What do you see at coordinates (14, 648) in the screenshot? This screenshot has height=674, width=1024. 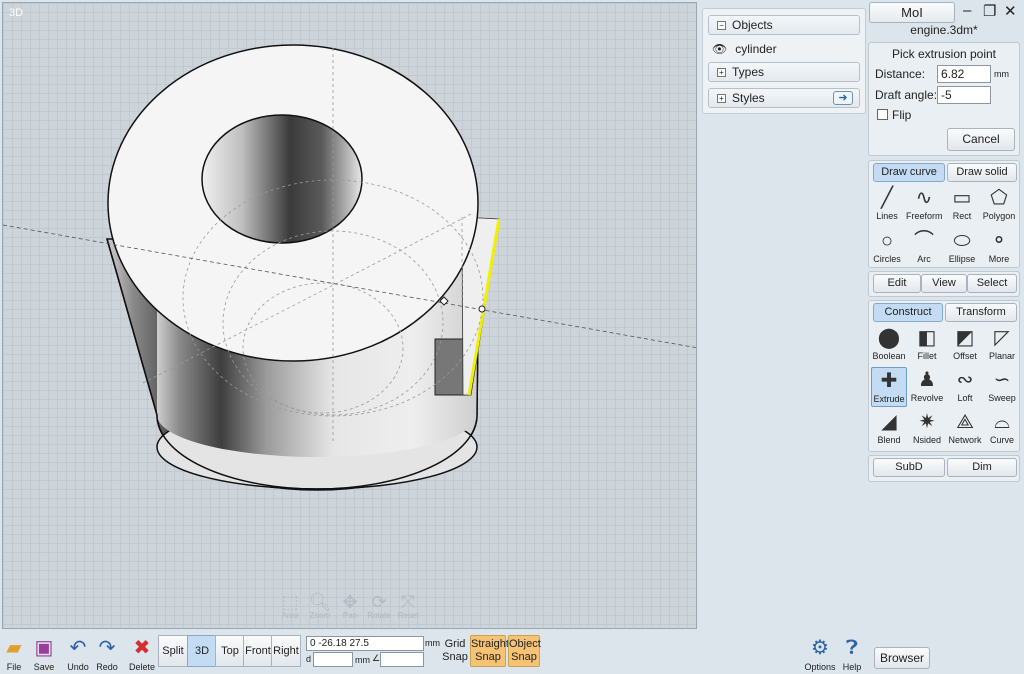 I see `folder-icon: ▰` at bounding box center [14, 648].